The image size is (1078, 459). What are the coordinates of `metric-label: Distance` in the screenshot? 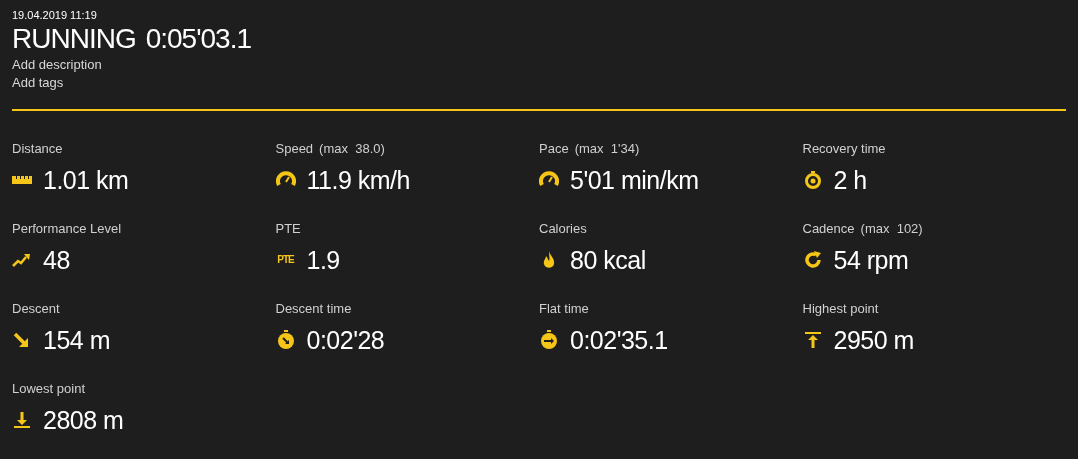 It's located at (37, 149).